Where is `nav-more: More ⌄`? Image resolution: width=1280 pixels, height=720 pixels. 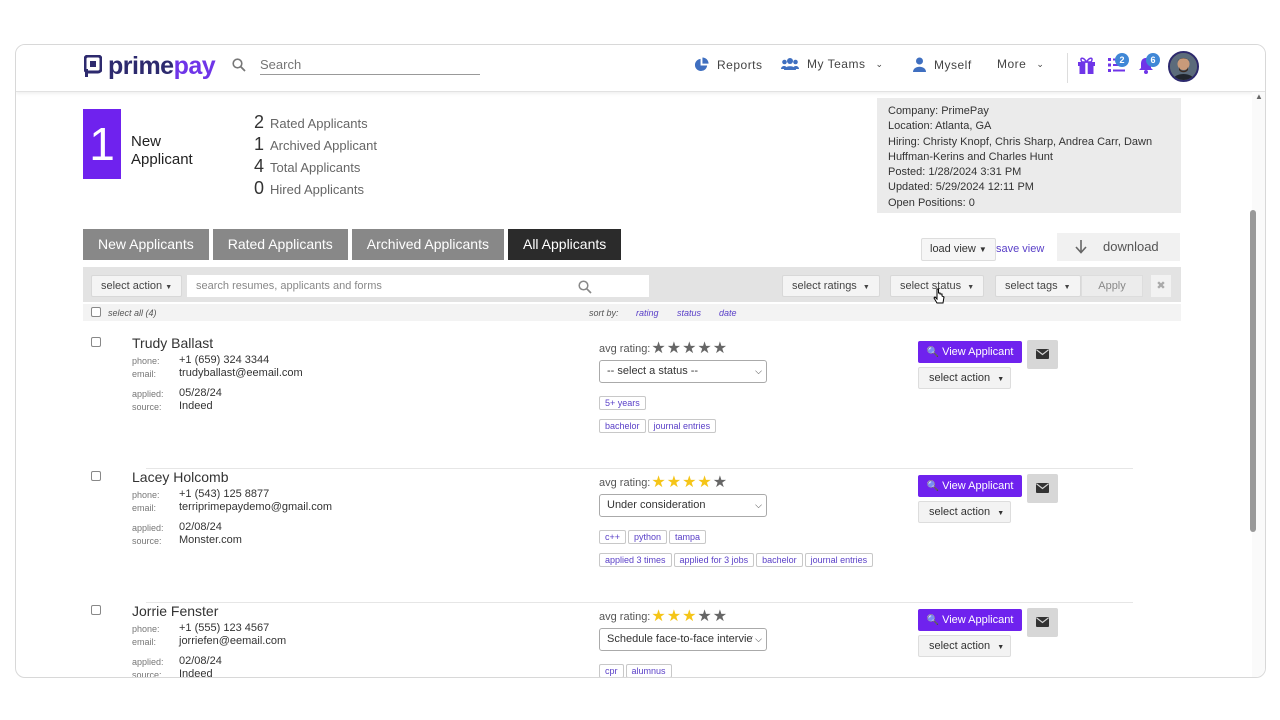 nav-more: More ⌄ is located at coordinates (1020, 64).